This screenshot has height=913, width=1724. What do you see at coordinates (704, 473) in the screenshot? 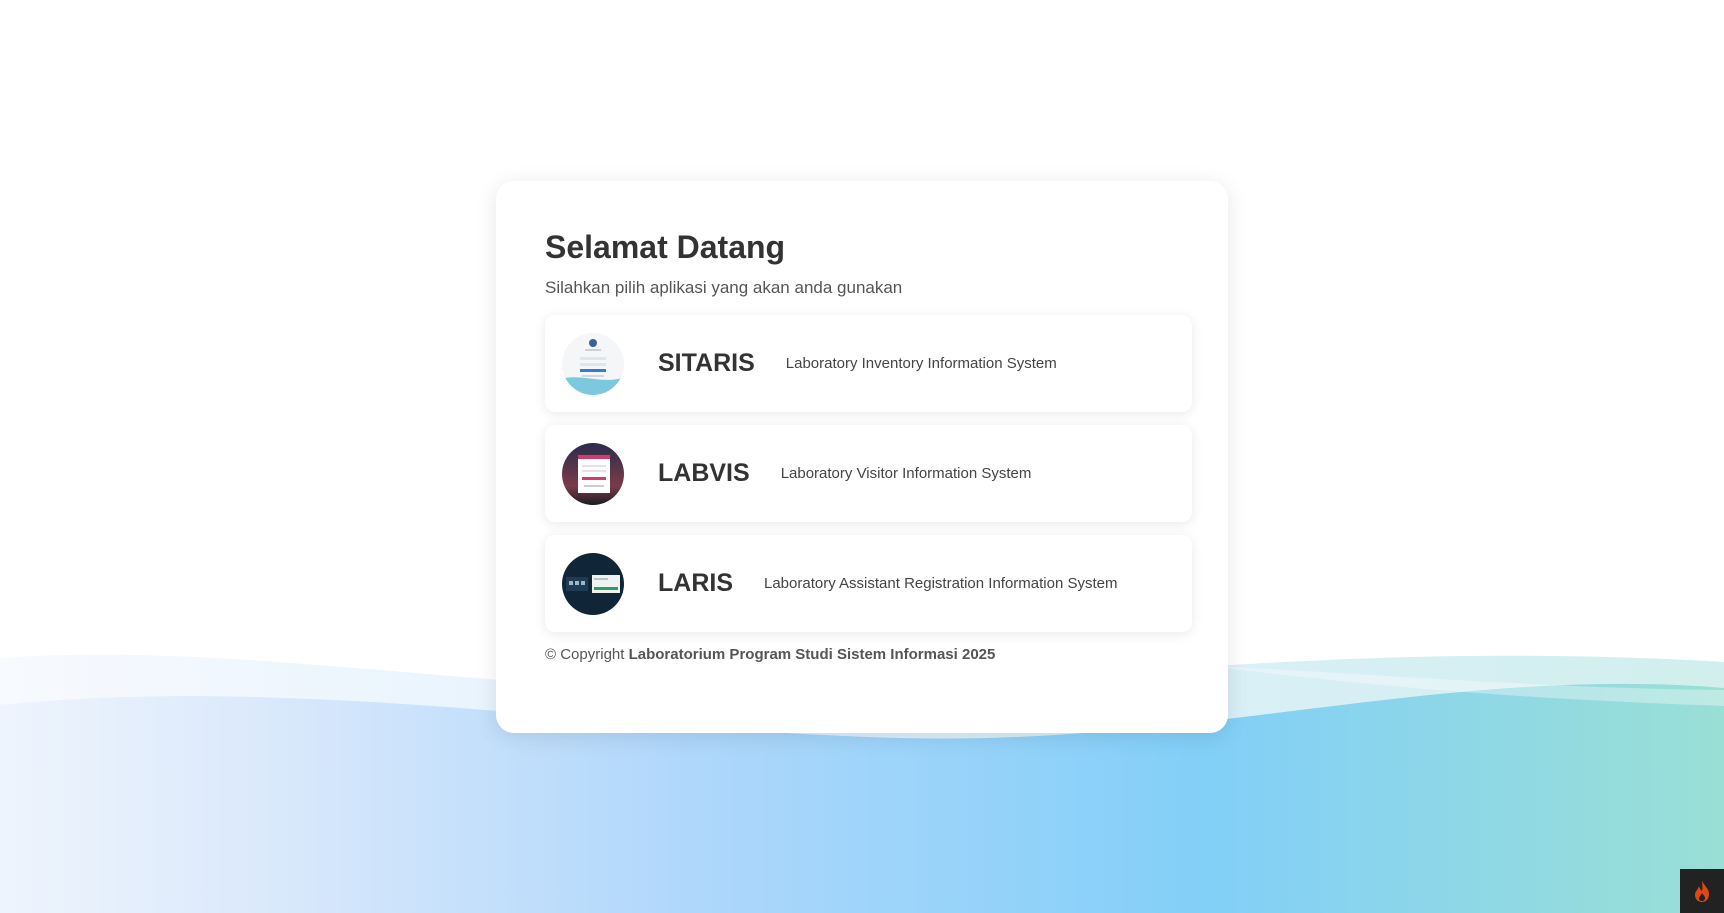
I see `app-name: LABVIS` at bounding box center [704, 473].